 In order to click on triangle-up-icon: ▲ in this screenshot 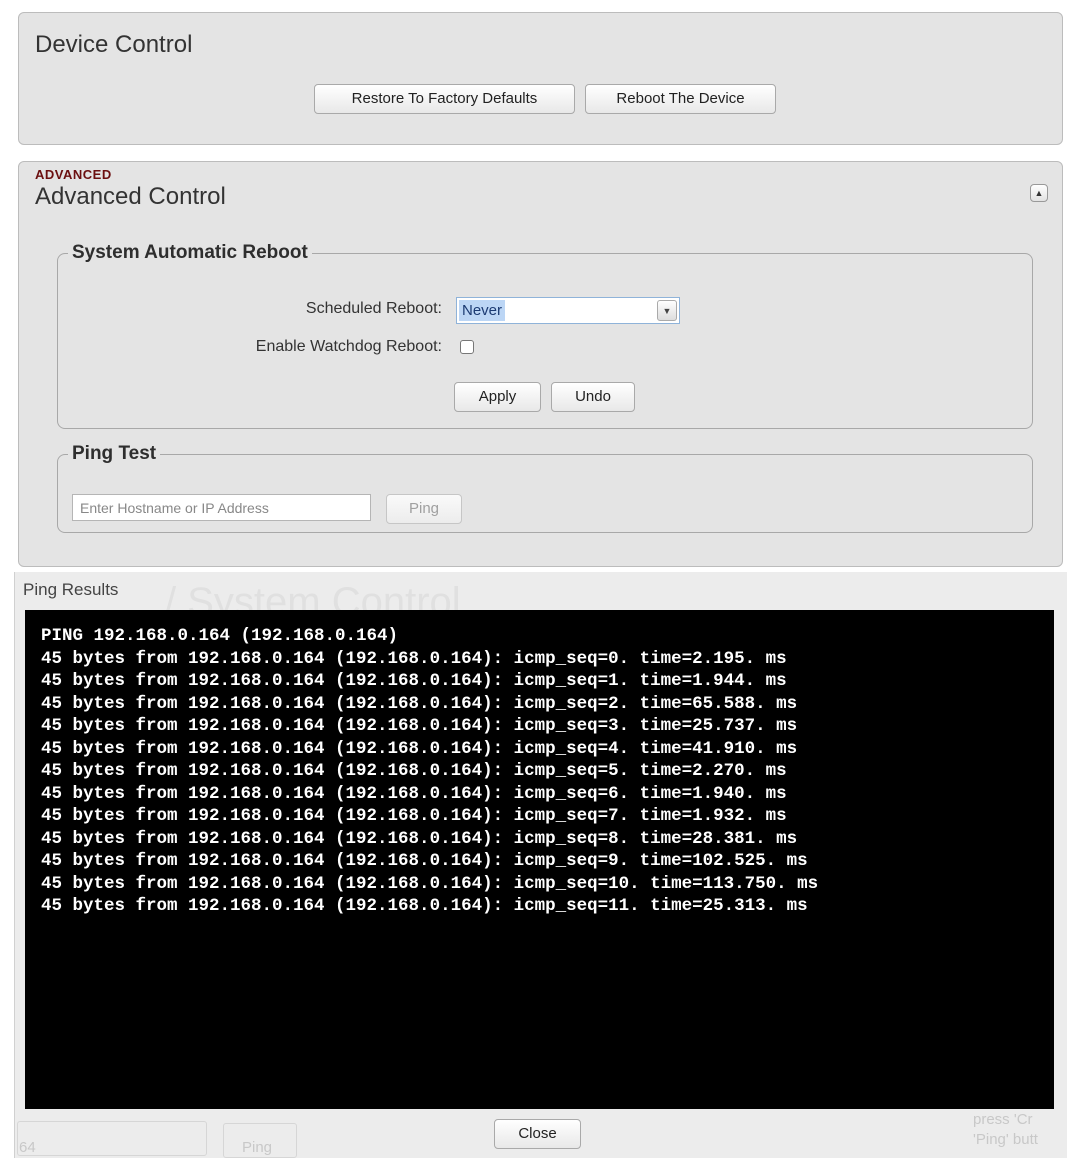, I will do `click(1039, 193)`.